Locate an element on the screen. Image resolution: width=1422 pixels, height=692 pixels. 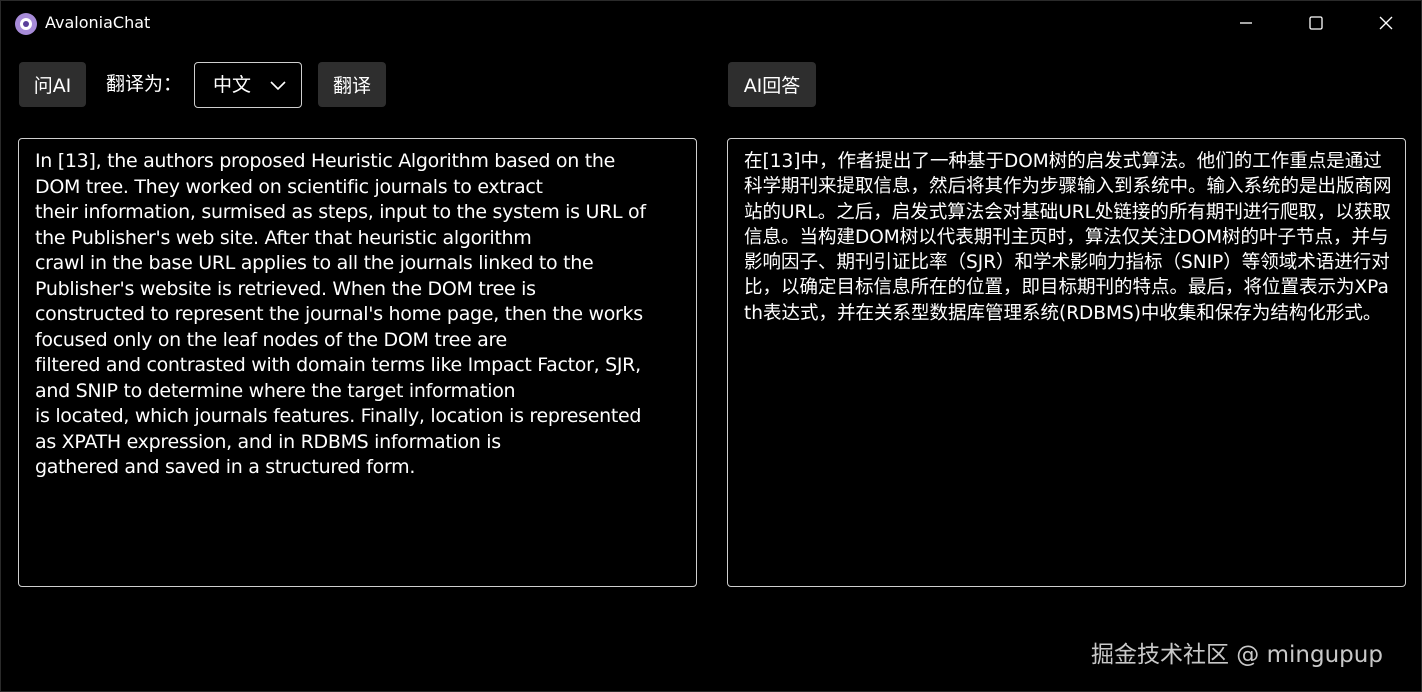
minimize-button is located at coordinates (1246, 23).